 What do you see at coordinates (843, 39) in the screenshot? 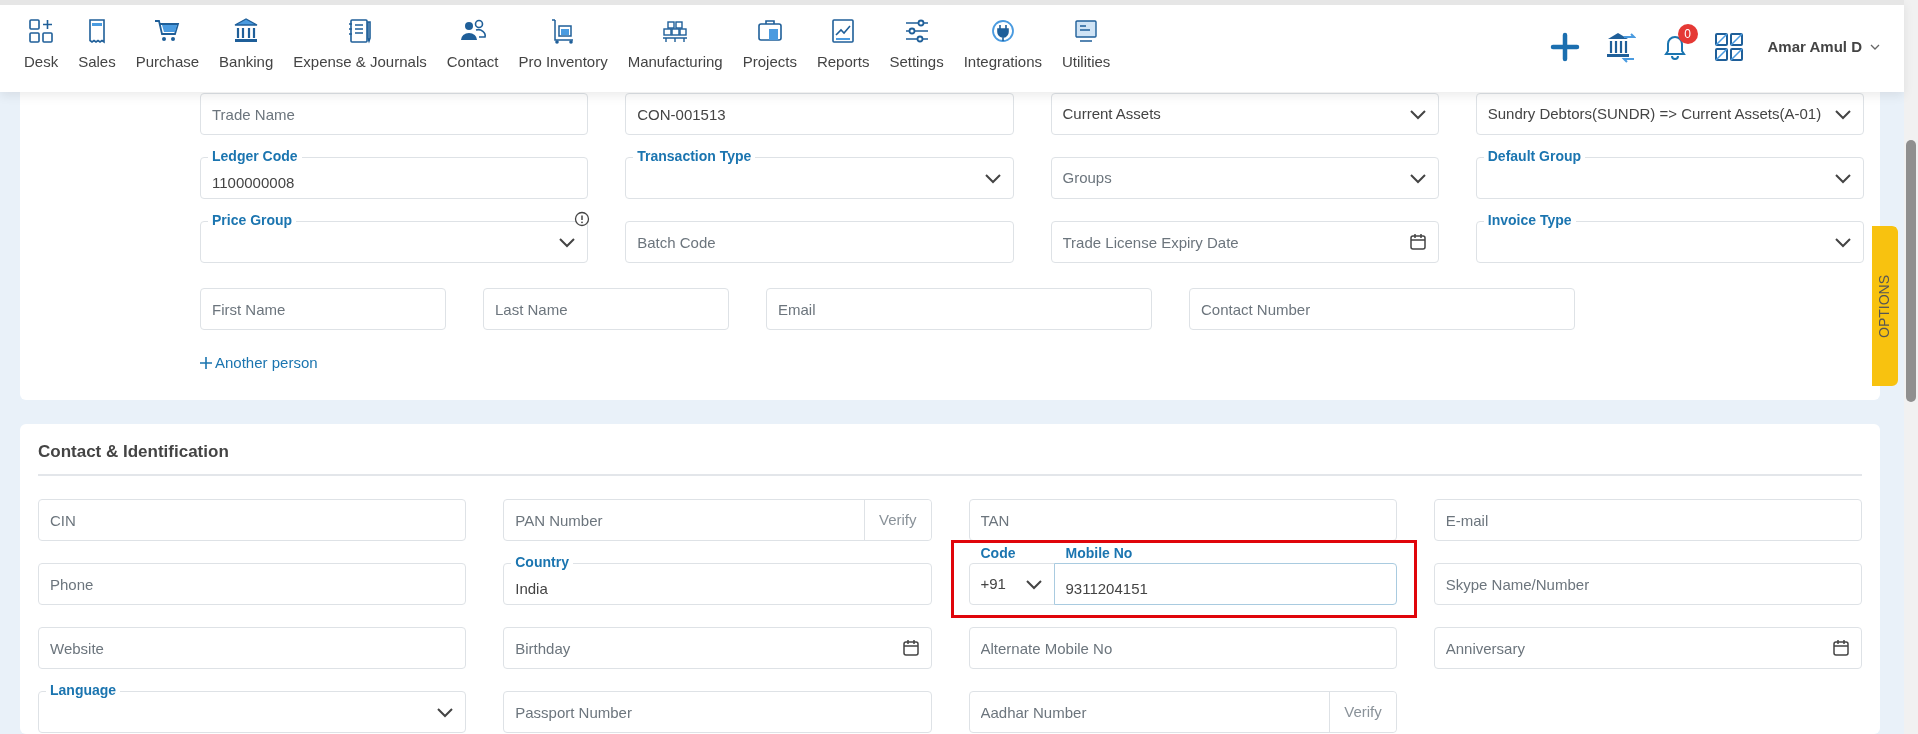
I see `nav-item: Reports` at bounding box center [843, 39].